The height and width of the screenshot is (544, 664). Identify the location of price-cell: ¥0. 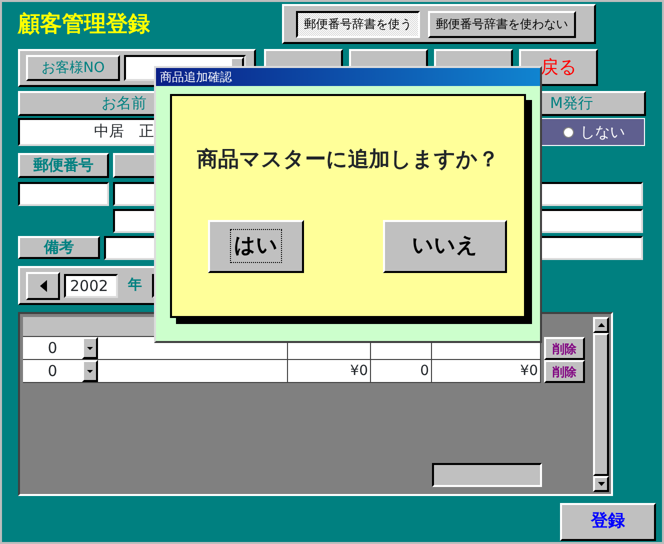
(329, 371).